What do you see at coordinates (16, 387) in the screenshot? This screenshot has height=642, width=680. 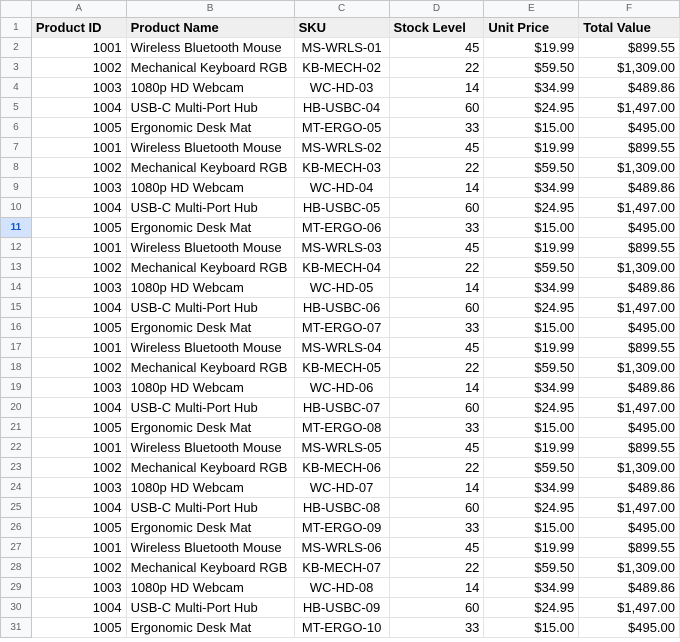 I see `row-header: 19` at bounding box center [16, 387].